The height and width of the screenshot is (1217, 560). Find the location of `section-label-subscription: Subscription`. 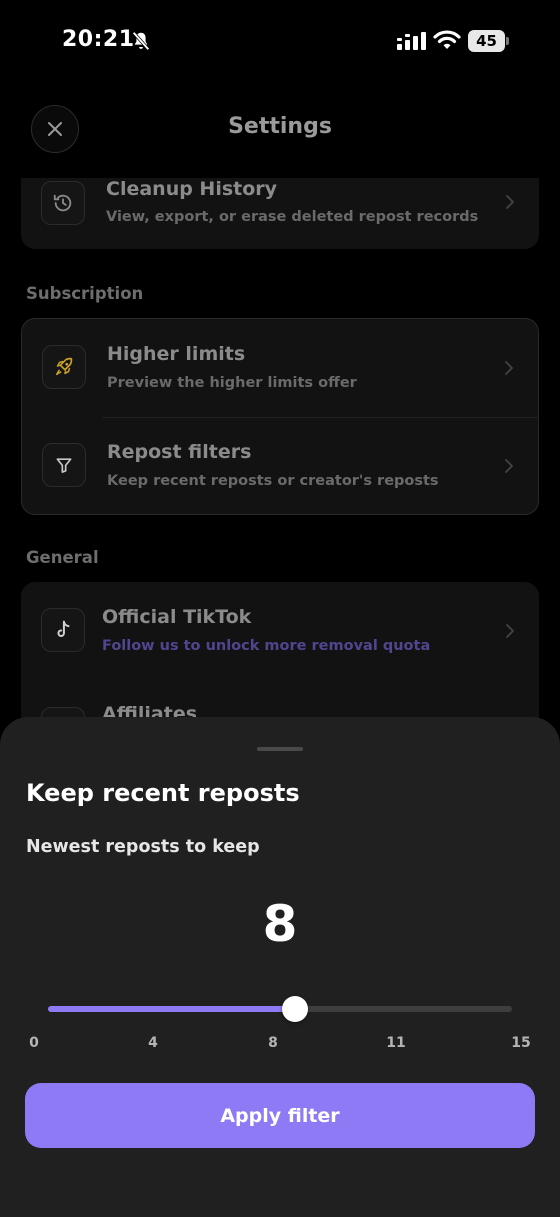

section-label-subscription: Subscription is located at coordinates (85, 293).